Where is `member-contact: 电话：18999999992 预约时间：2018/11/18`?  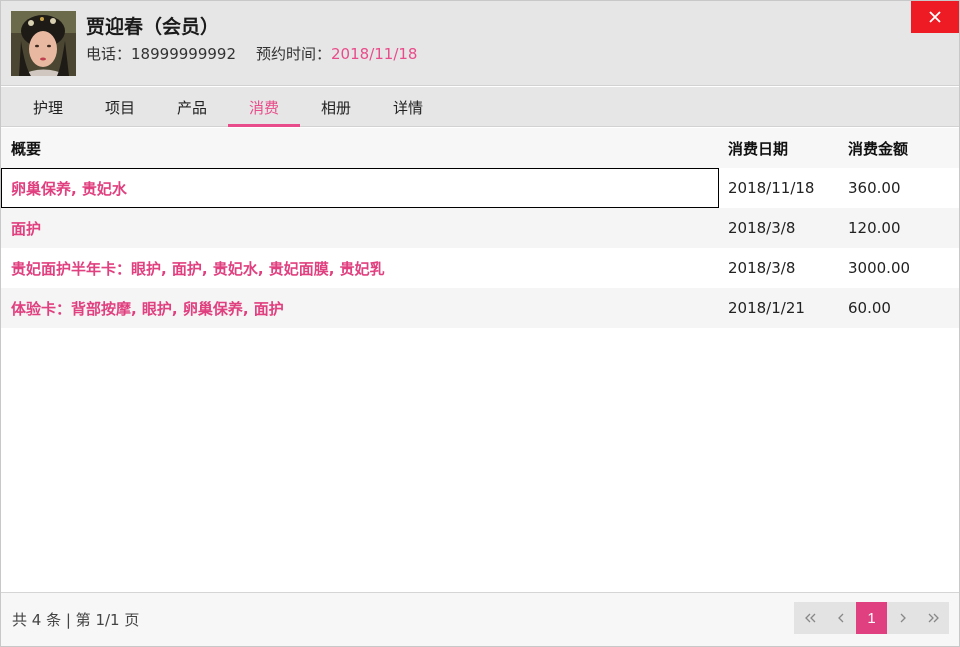 member-contact: 电话：18999999992 预约时间：2018/11/18 is located at coordinates (251, 53).